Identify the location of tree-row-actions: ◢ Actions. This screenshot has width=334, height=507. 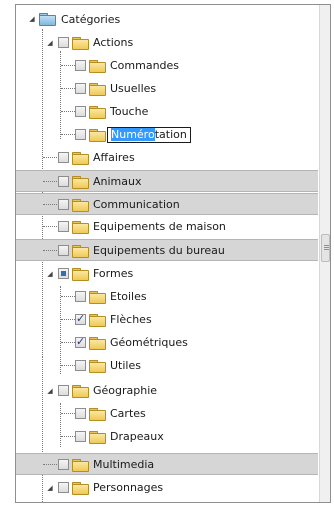
(167, 43).